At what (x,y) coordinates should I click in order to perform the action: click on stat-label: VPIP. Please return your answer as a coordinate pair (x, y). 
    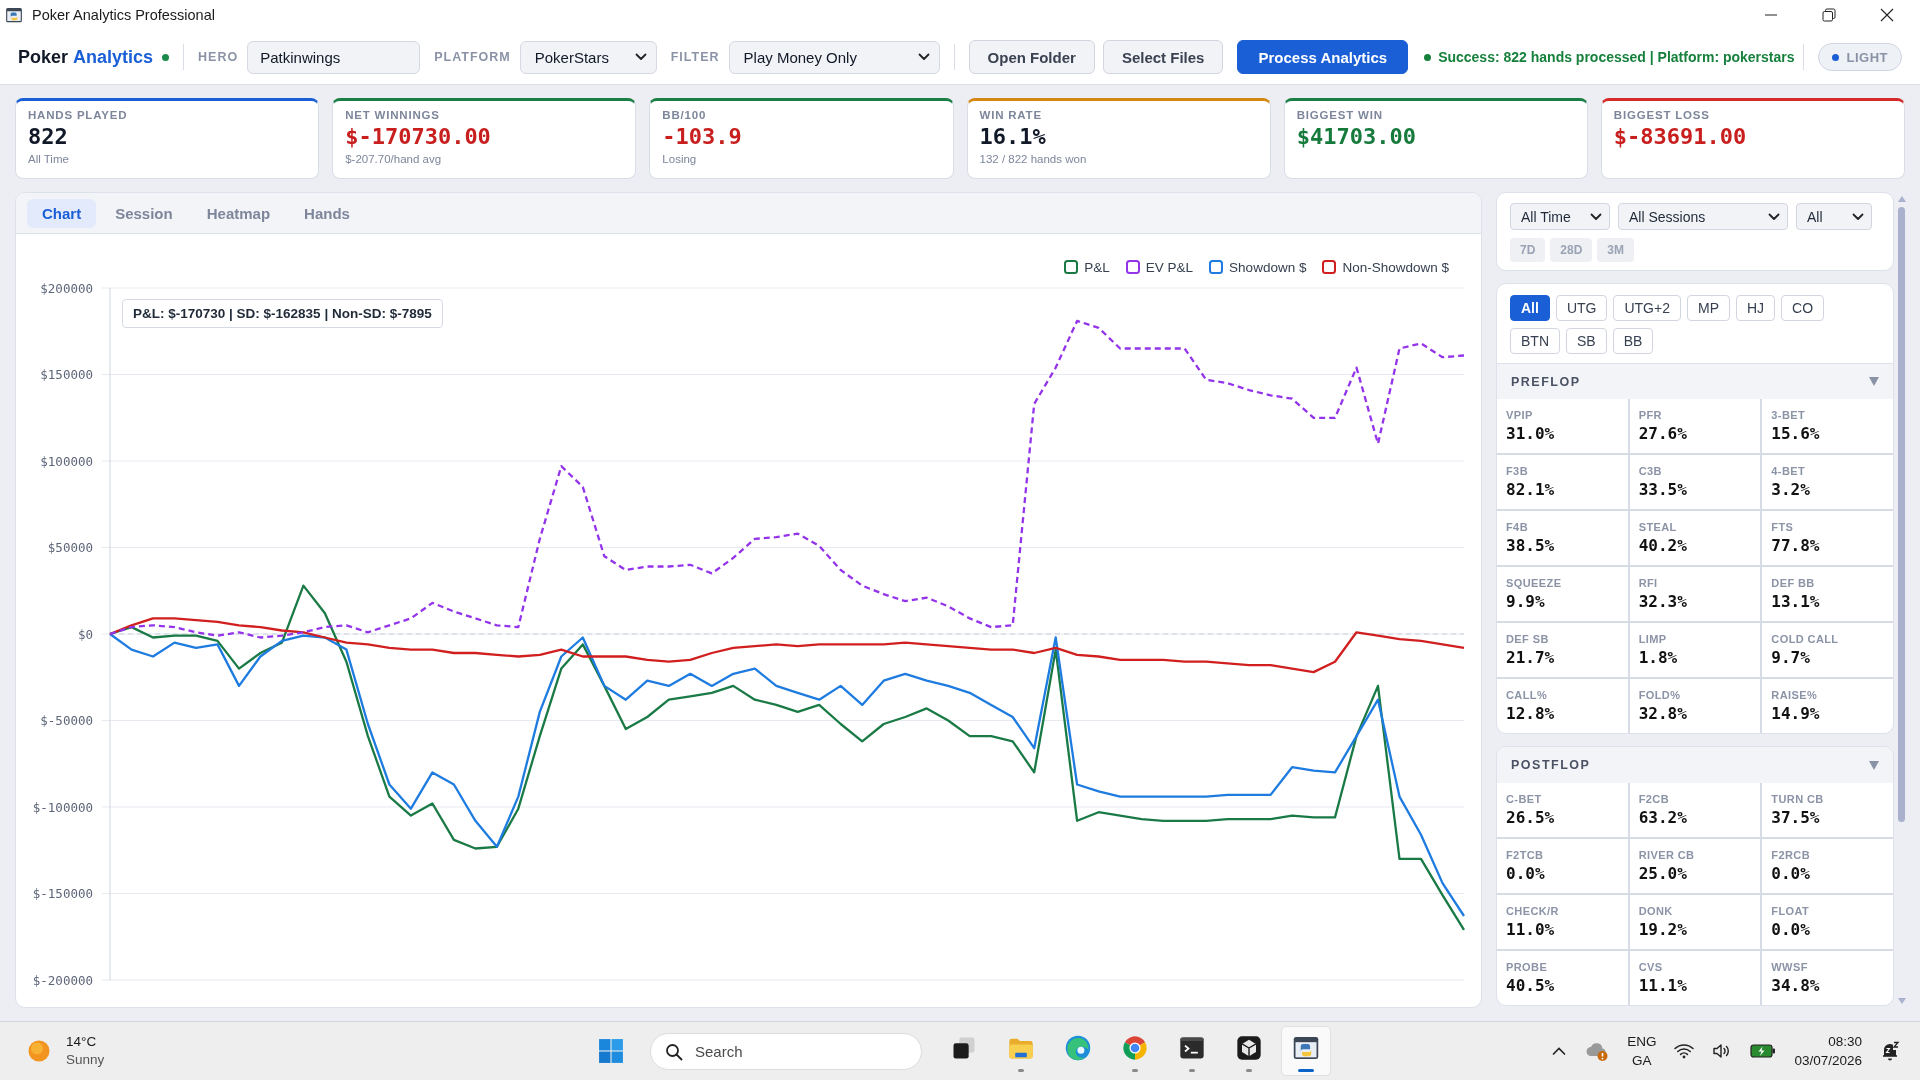
    Looking at the image, I should click on (1520, 415).